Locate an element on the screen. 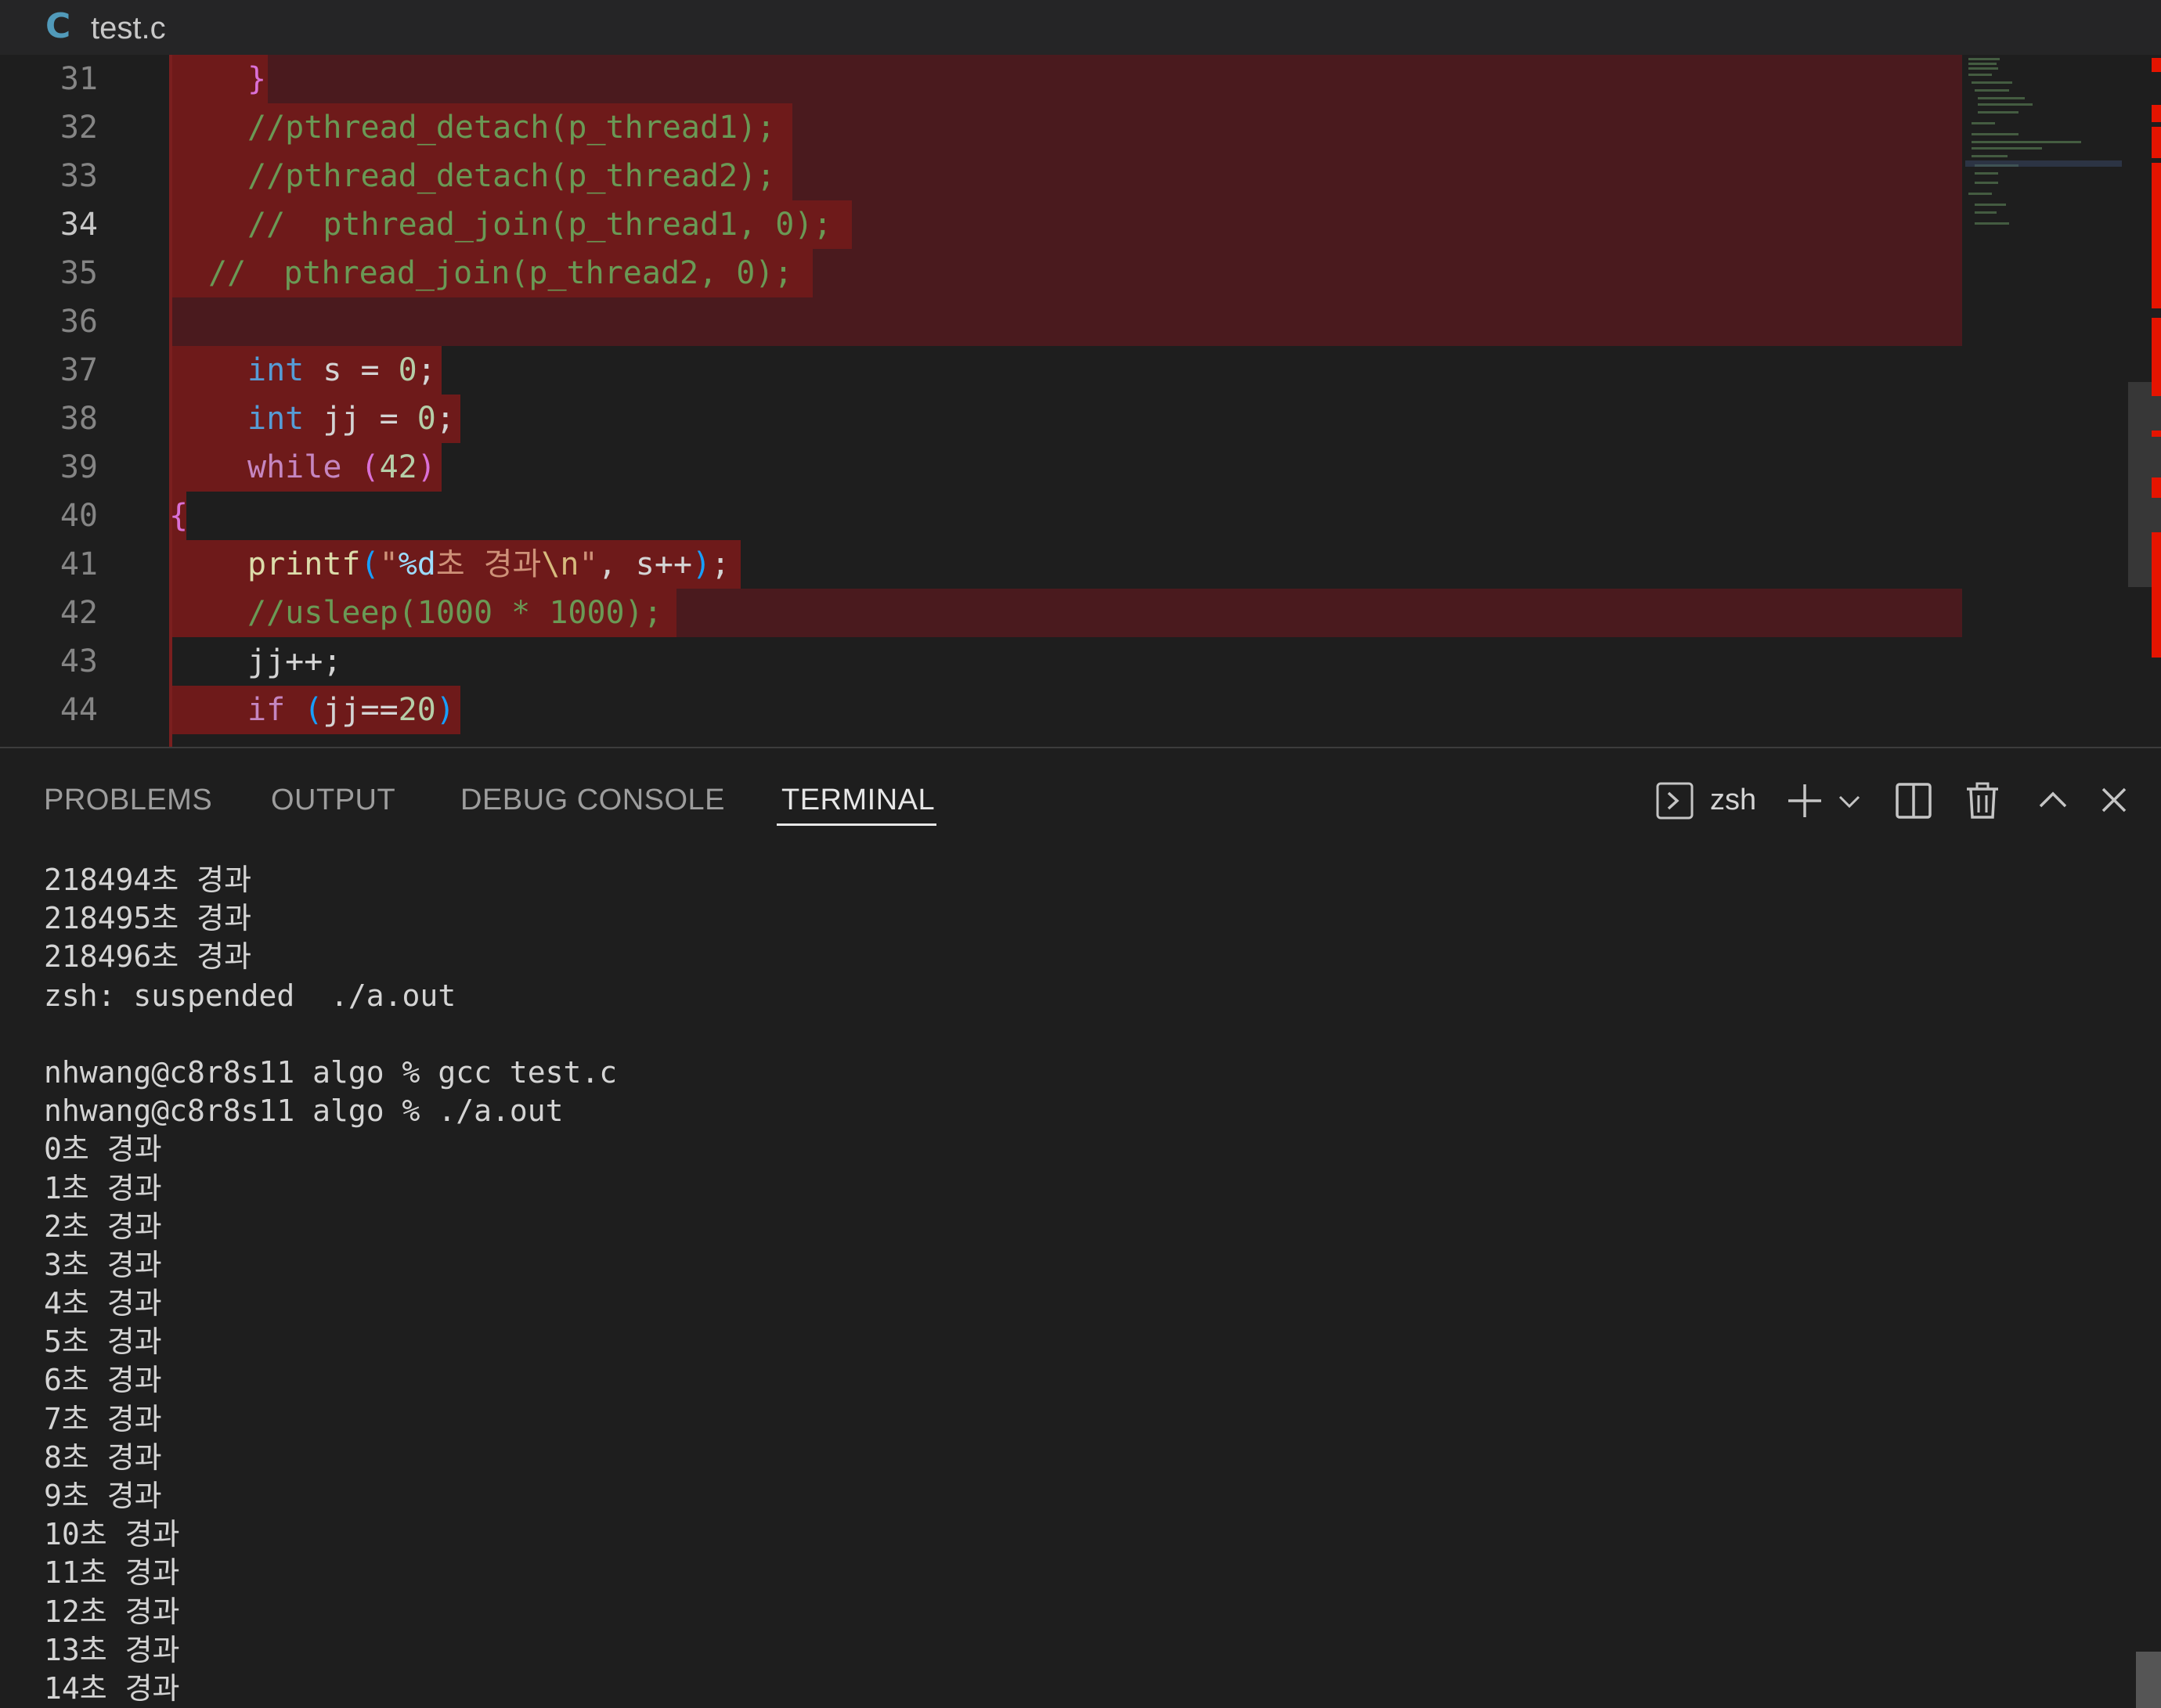 The height and width of the screenshot is (1708, 2161). line-number: 39 is located at coordinates (79, 467).